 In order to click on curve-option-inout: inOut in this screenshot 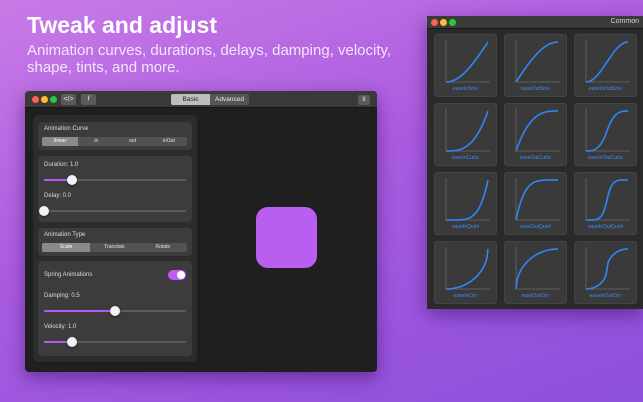, I will do `click(169, 141)`.